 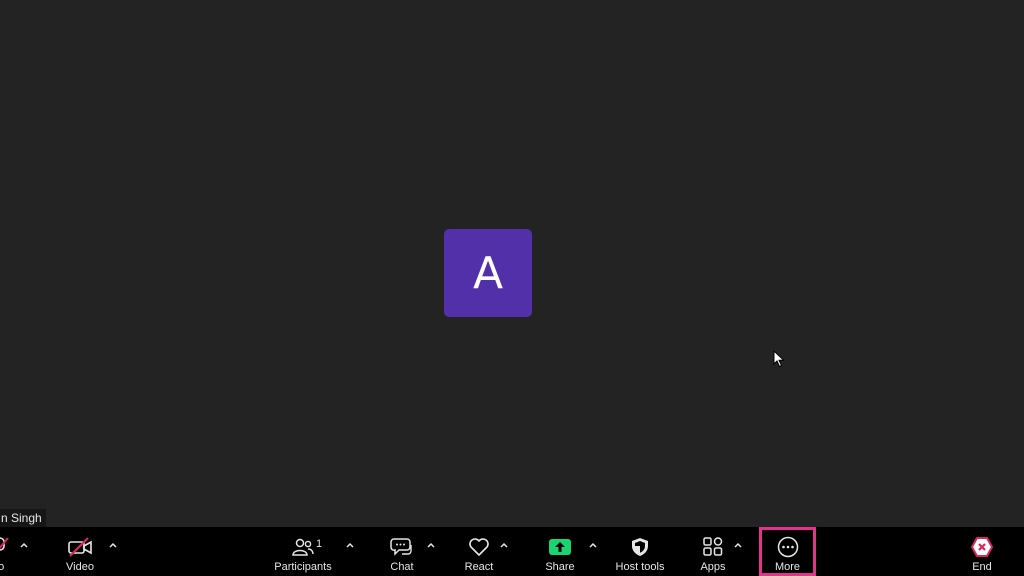 I want to click on participants-count: 1, so click(x=319, y=544).